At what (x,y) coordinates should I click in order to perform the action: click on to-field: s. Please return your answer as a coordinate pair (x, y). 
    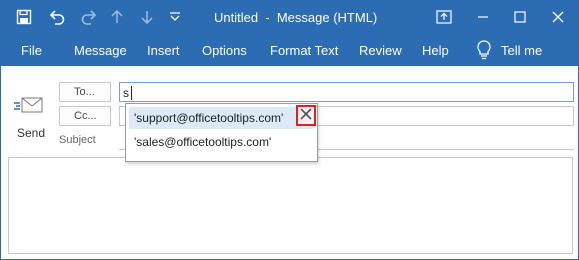
    Looking at the image, I should click on (346, 92).